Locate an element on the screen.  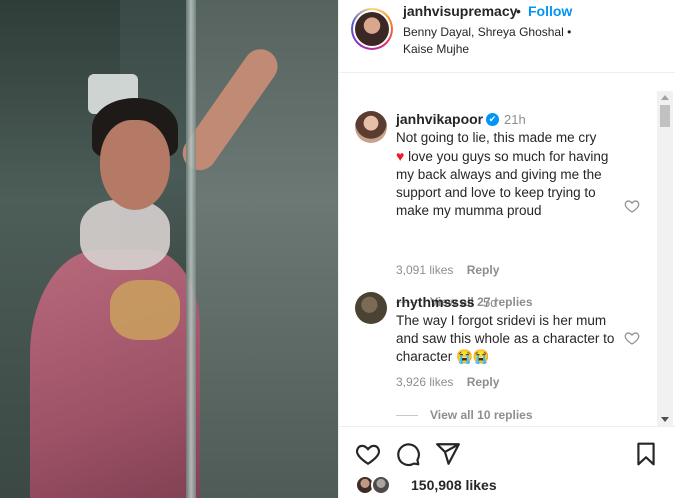
glass-door-frame is located at coordinates (191, 249).